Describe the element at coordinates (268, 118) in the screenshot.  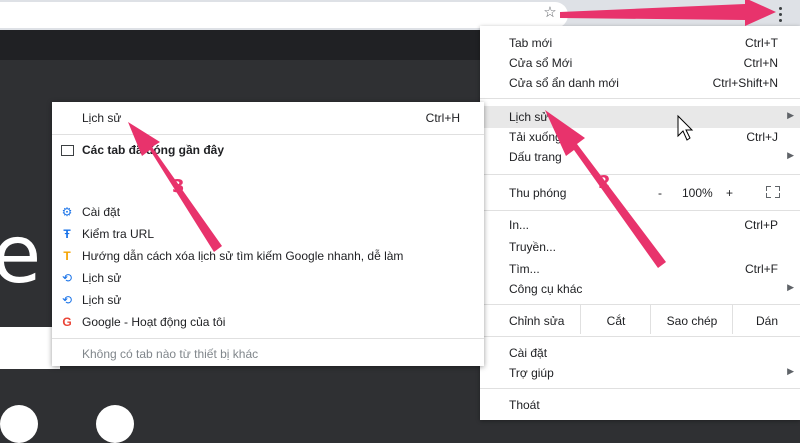
I see `history-title-item: Lịch sử Ctrl+H` at that location.